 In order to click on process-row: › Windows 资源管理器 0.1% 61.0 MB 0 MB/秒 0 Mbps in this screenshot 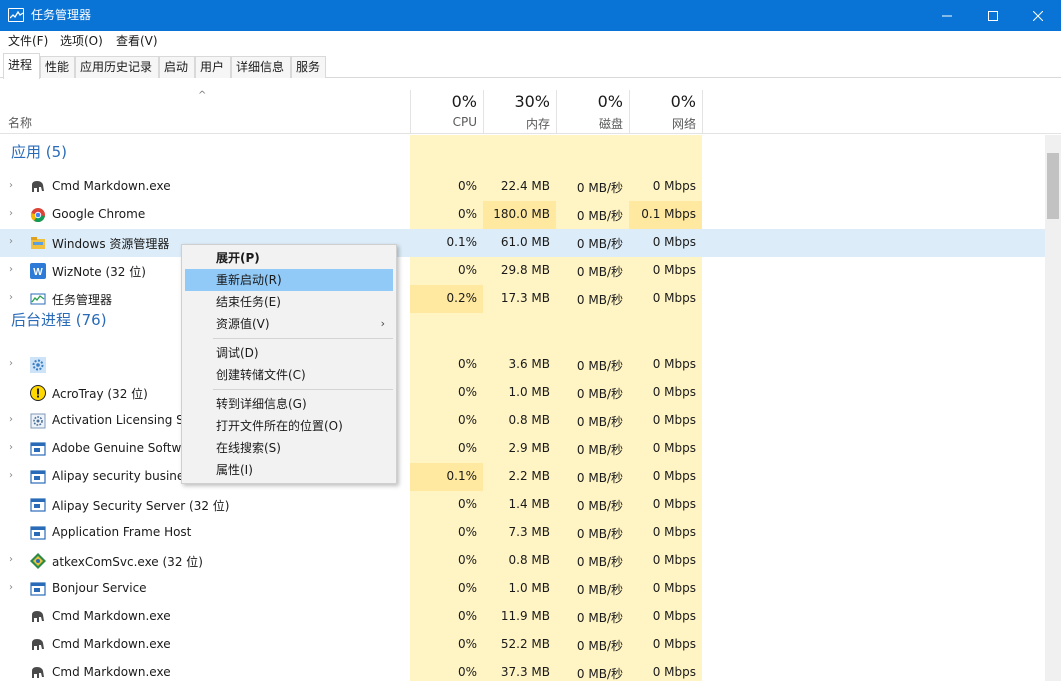, I will do `click(522, 243)`.